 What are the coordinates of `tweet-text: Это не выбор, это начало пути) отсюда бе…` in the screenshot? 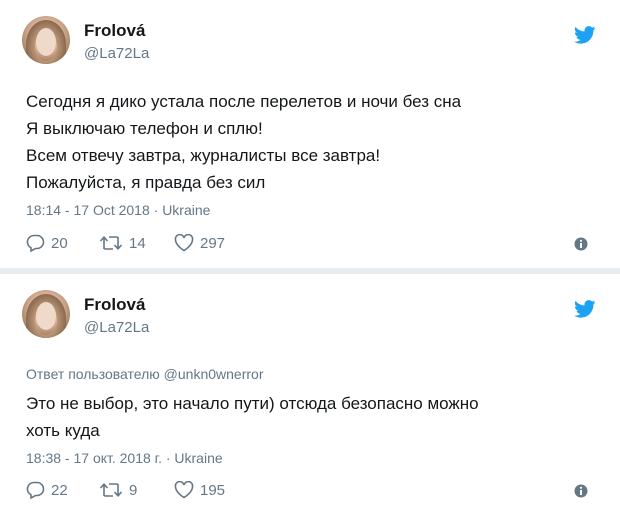 It's located at (252, 417).